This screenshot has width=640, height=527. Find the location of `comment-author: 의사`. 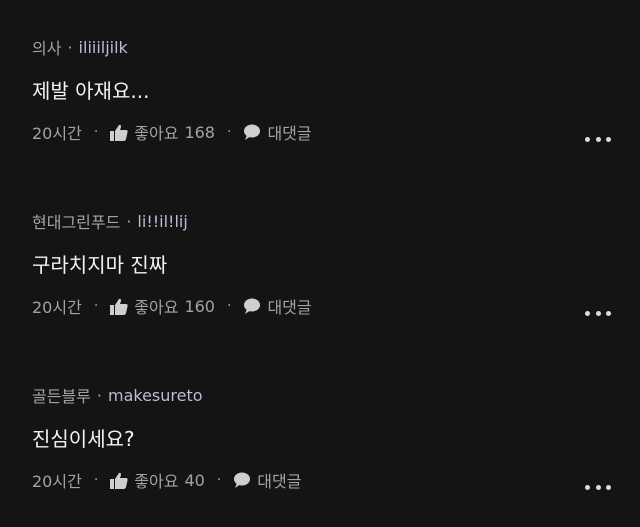

comment-author: 의사 is located at coordinates (46, 47).